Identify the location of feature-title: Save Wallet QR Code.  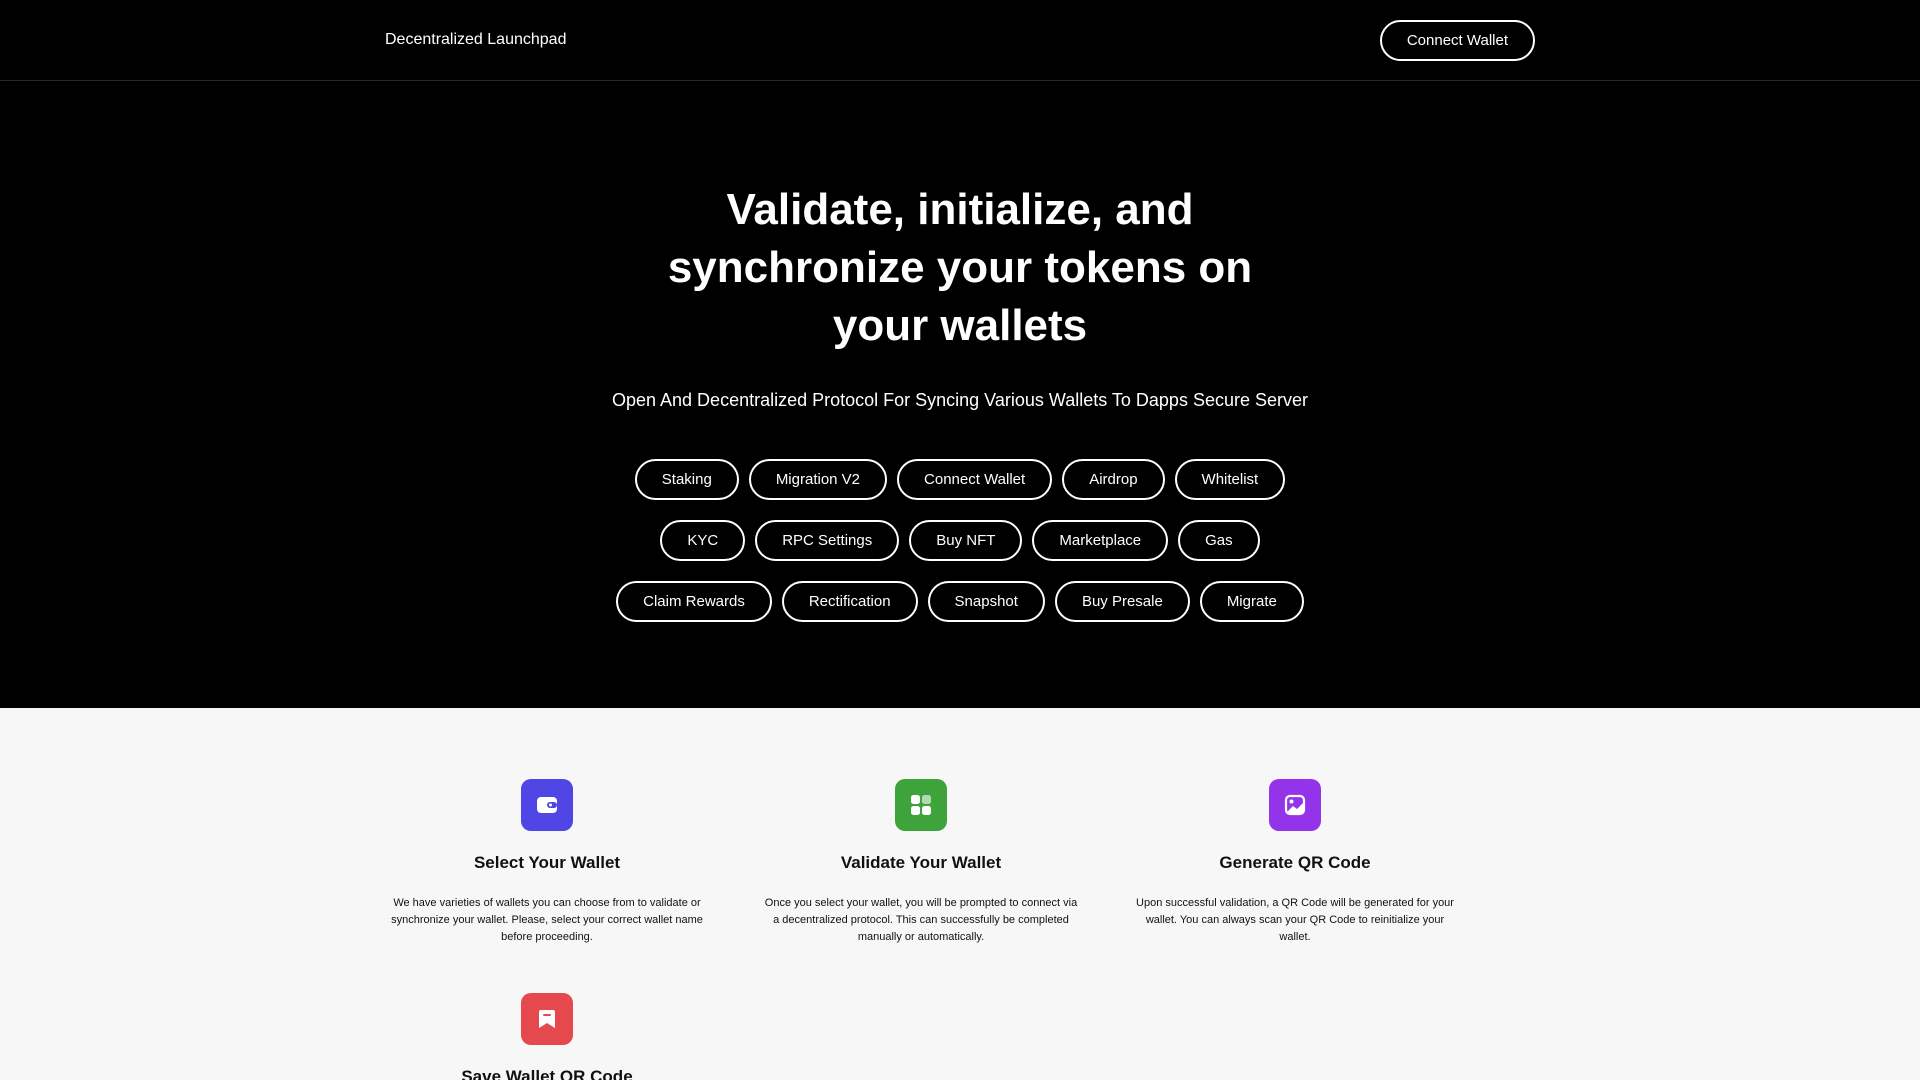
(547, 1073).